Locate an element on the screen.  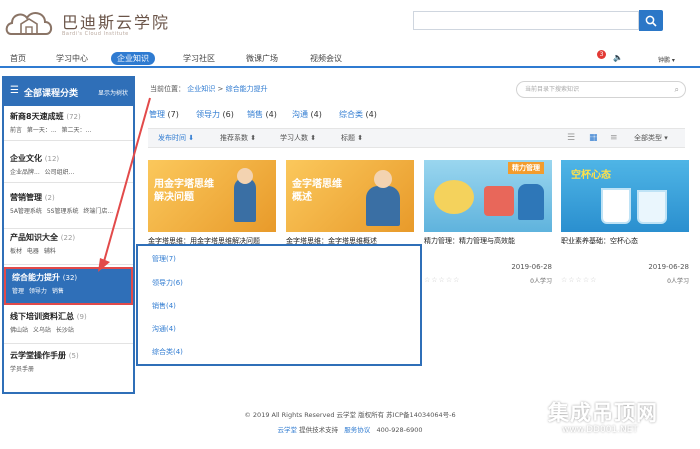
sort-title: 标题 ⬍ is located at coordinates (352, 138).